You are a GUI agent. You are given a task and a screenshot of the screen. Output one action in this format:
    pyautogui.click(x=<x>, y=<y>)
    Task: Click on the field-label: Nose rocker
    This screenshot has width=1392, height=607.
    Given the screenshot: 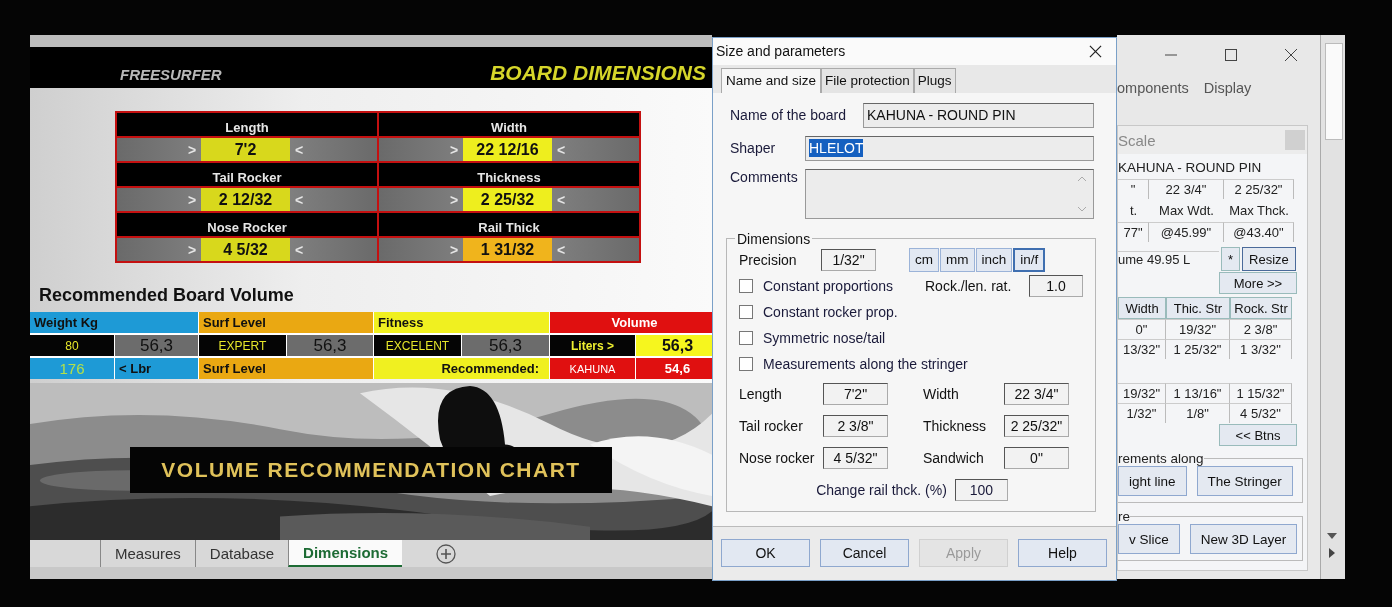 What is the action you would take?
    pyautogui.click(x=777, y=457)
    